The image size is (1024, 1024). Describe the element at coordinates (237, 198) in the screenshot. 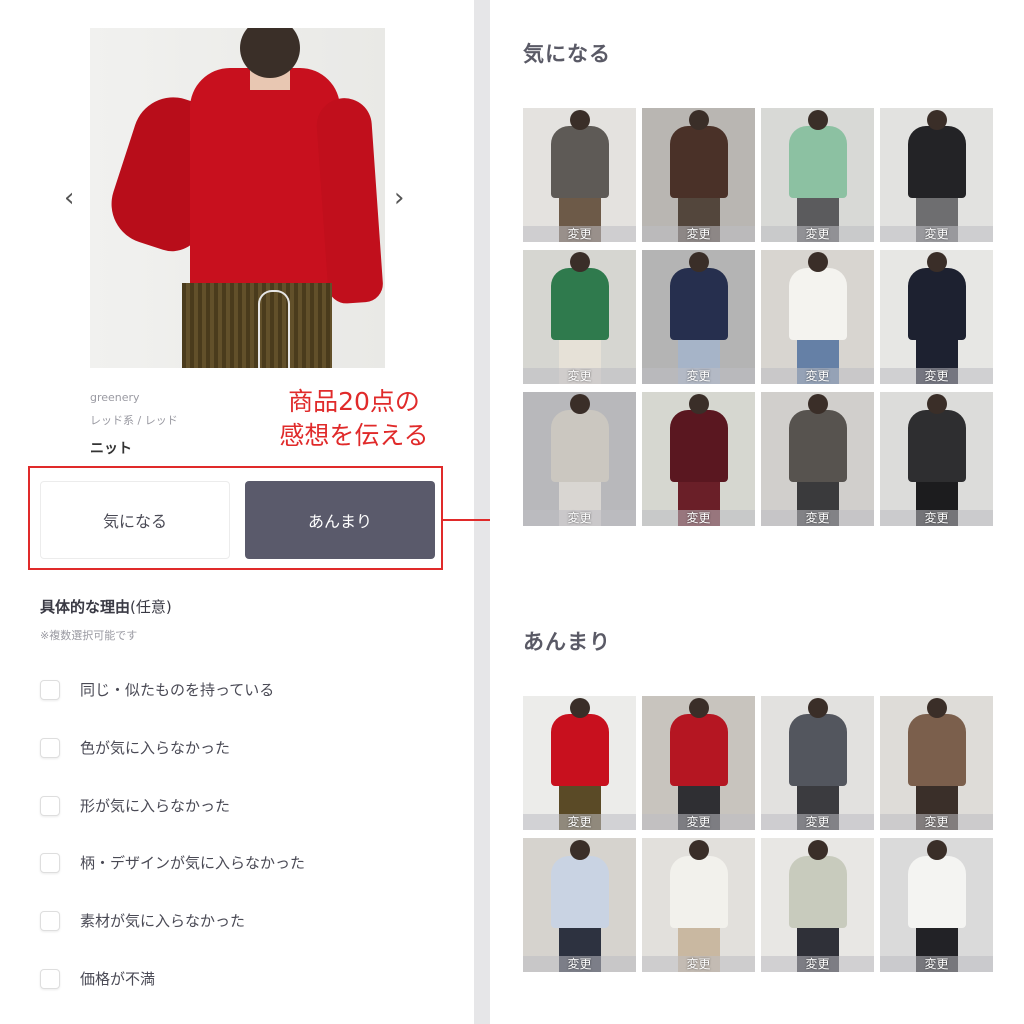

I see `product-image` at that location.